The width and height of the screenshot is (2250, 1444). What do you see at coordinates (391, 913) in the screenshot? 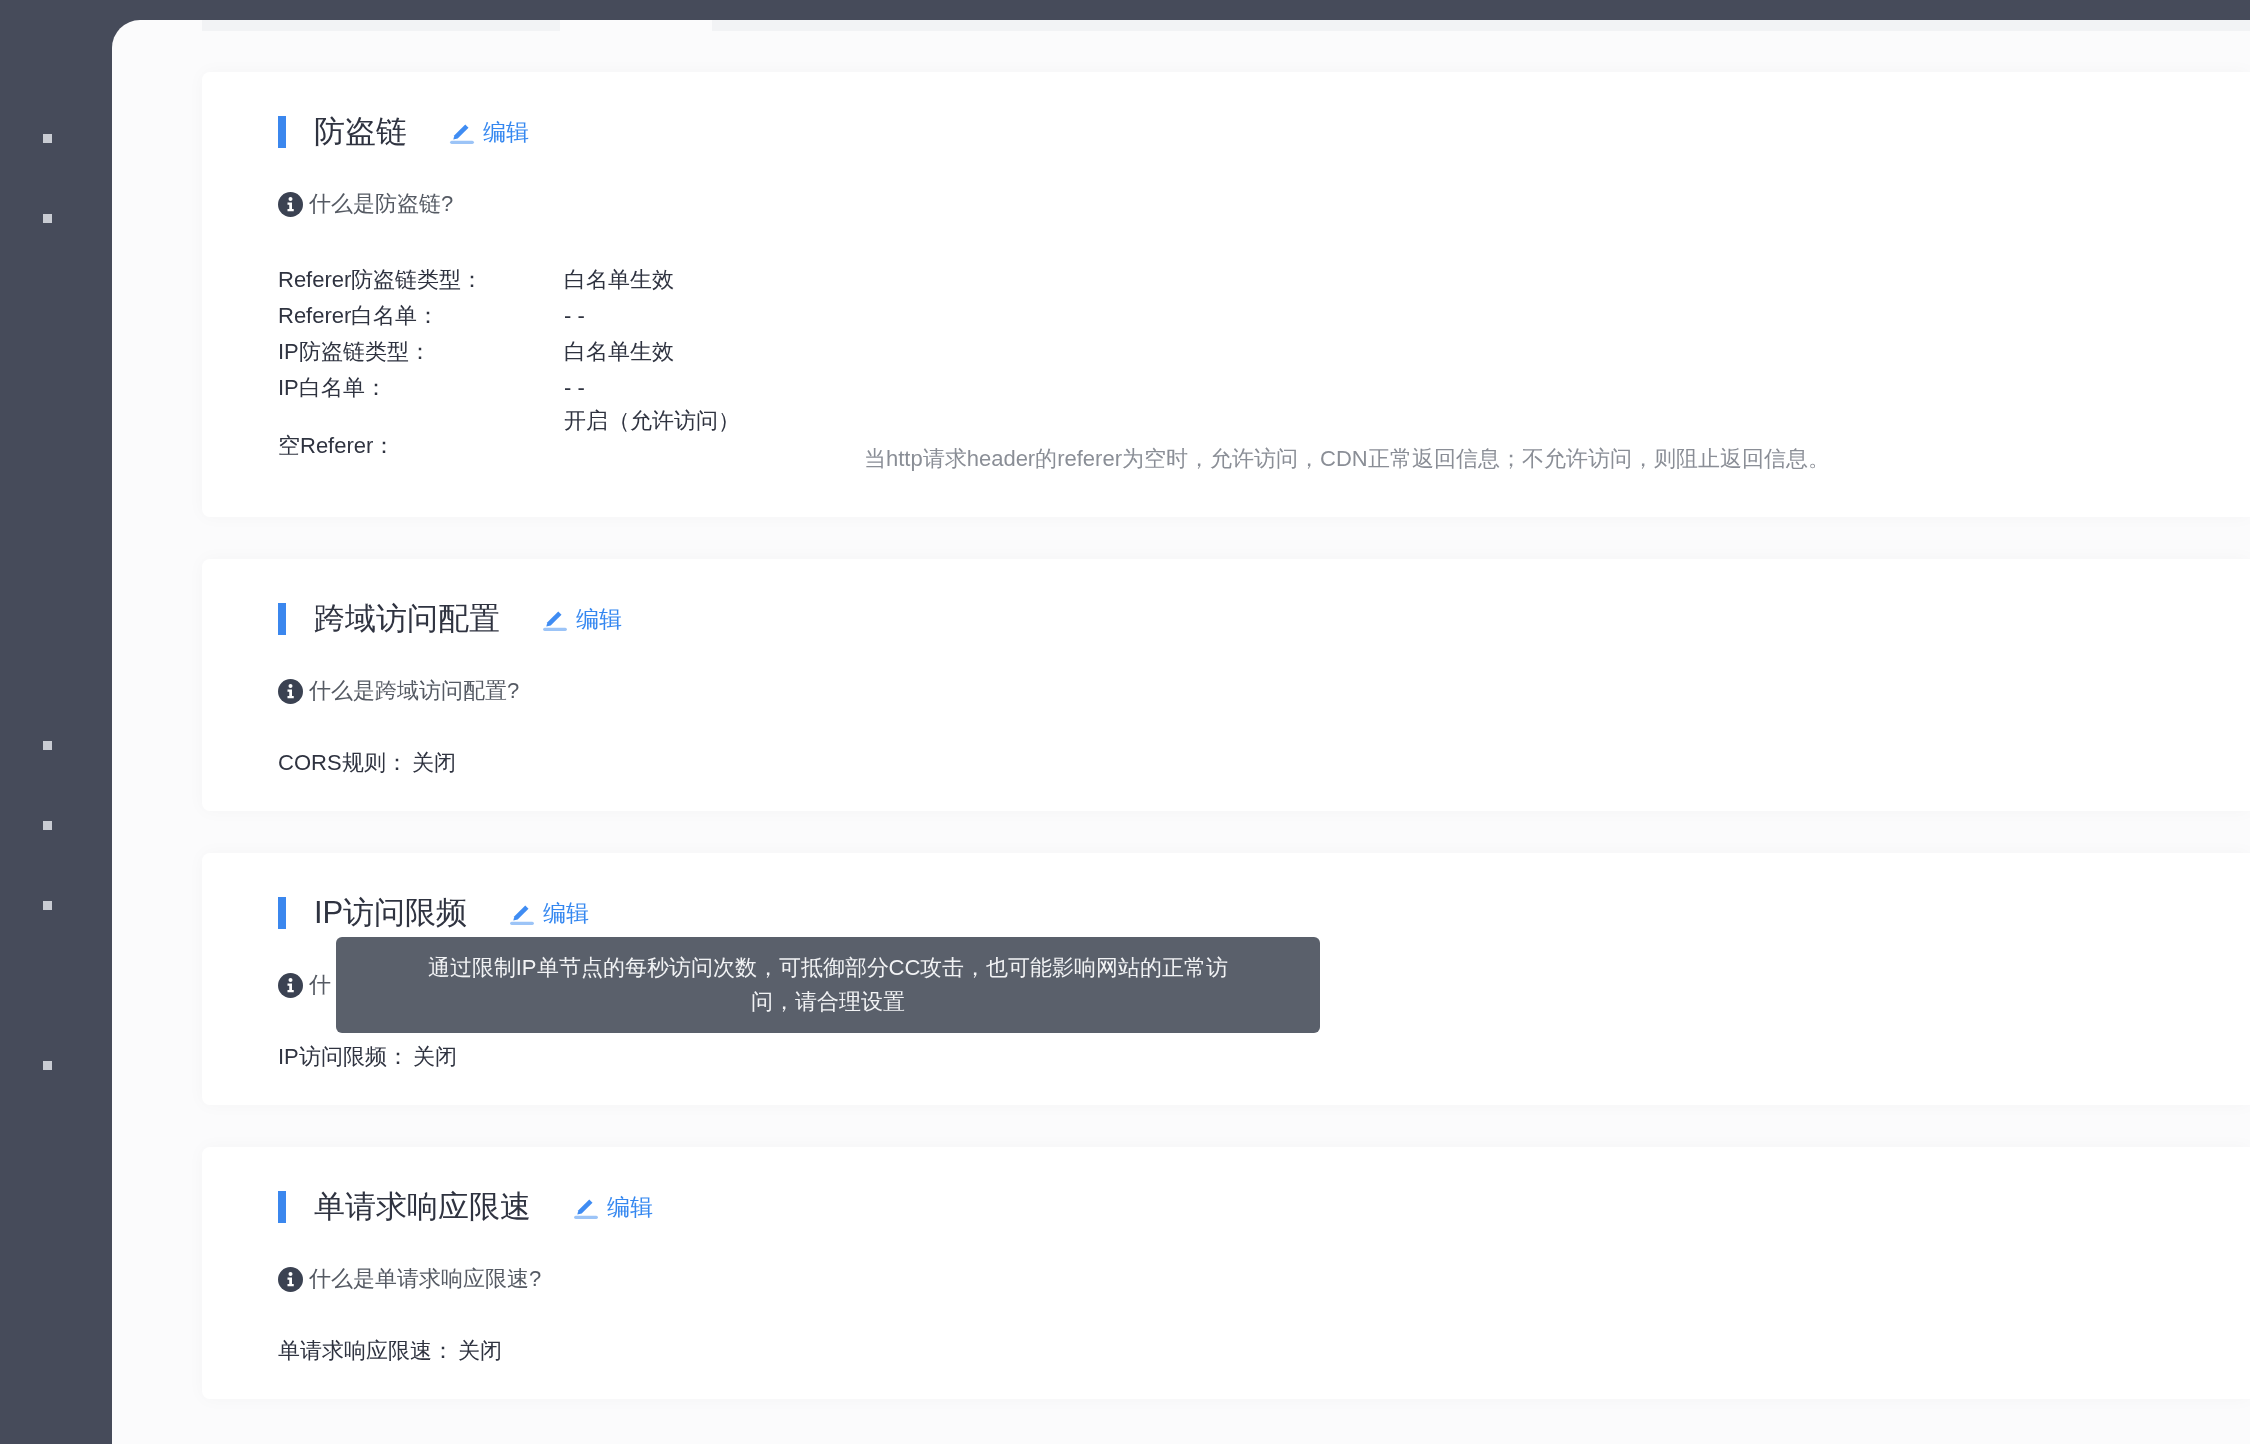
I see `section-title: IP访问限频` at bounding box center [391, 913].